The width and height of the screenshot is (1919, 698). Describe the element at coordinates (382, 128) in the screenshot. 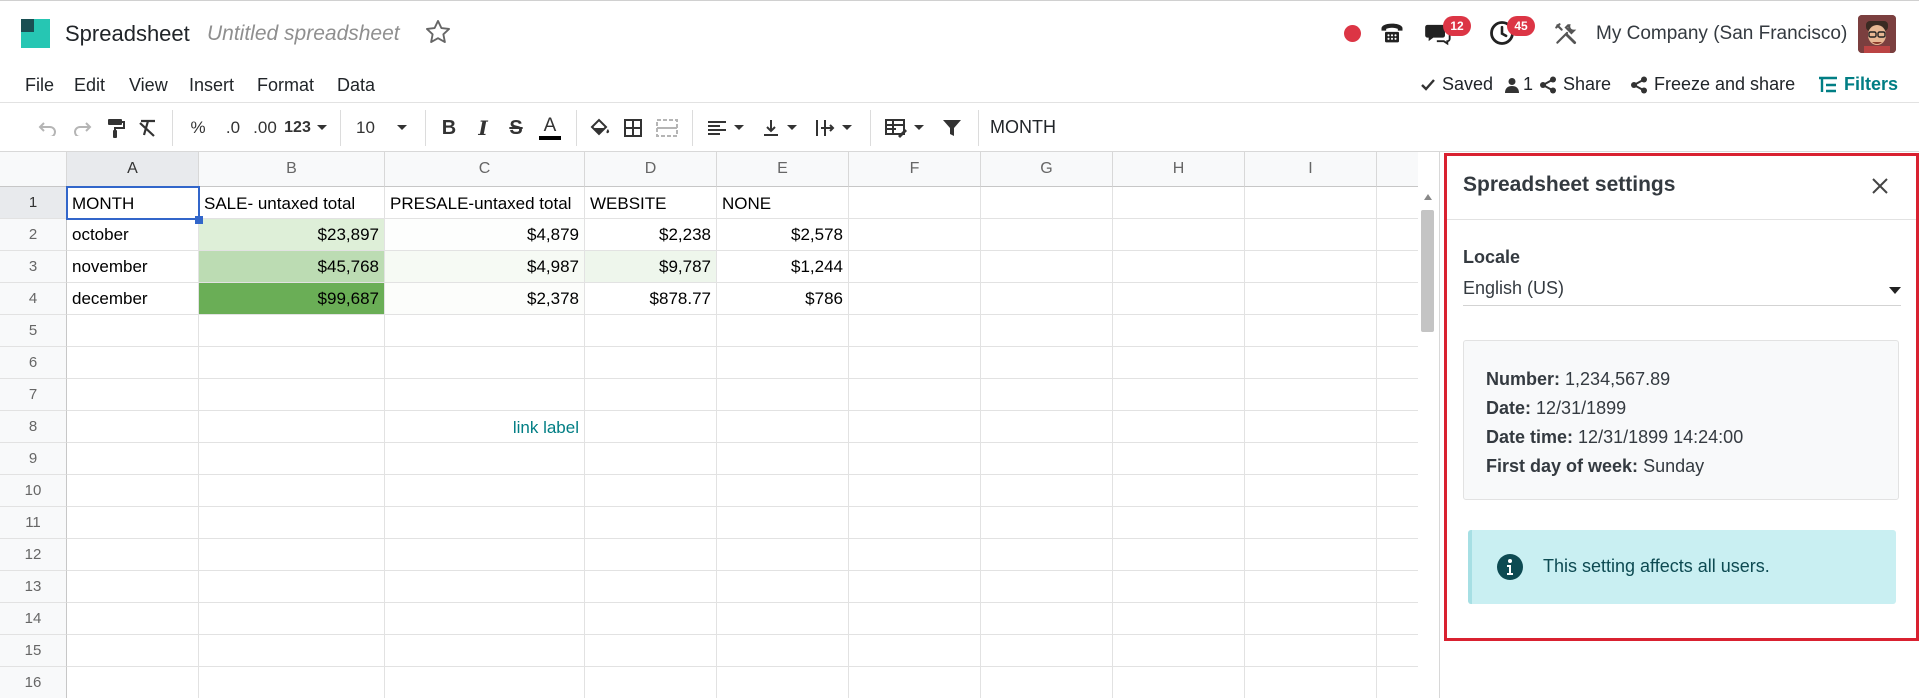

I see `font-size-dropdown: 10` at that location.